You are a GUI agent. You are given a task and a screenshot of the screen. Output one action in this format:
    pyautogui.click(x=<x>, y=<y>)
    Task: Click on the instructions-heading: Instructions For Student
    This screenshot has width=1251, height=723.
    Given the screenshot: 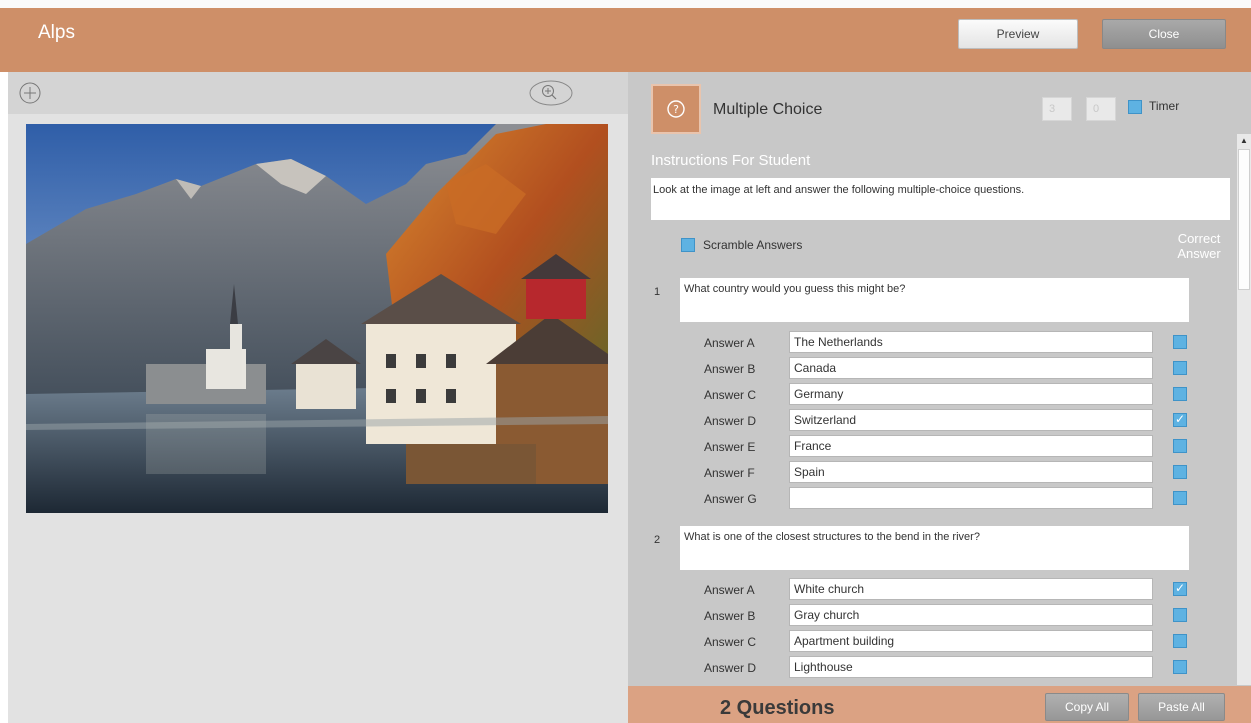 What is the action you would take?
    pyautogui.click(x=731, y=160)
    